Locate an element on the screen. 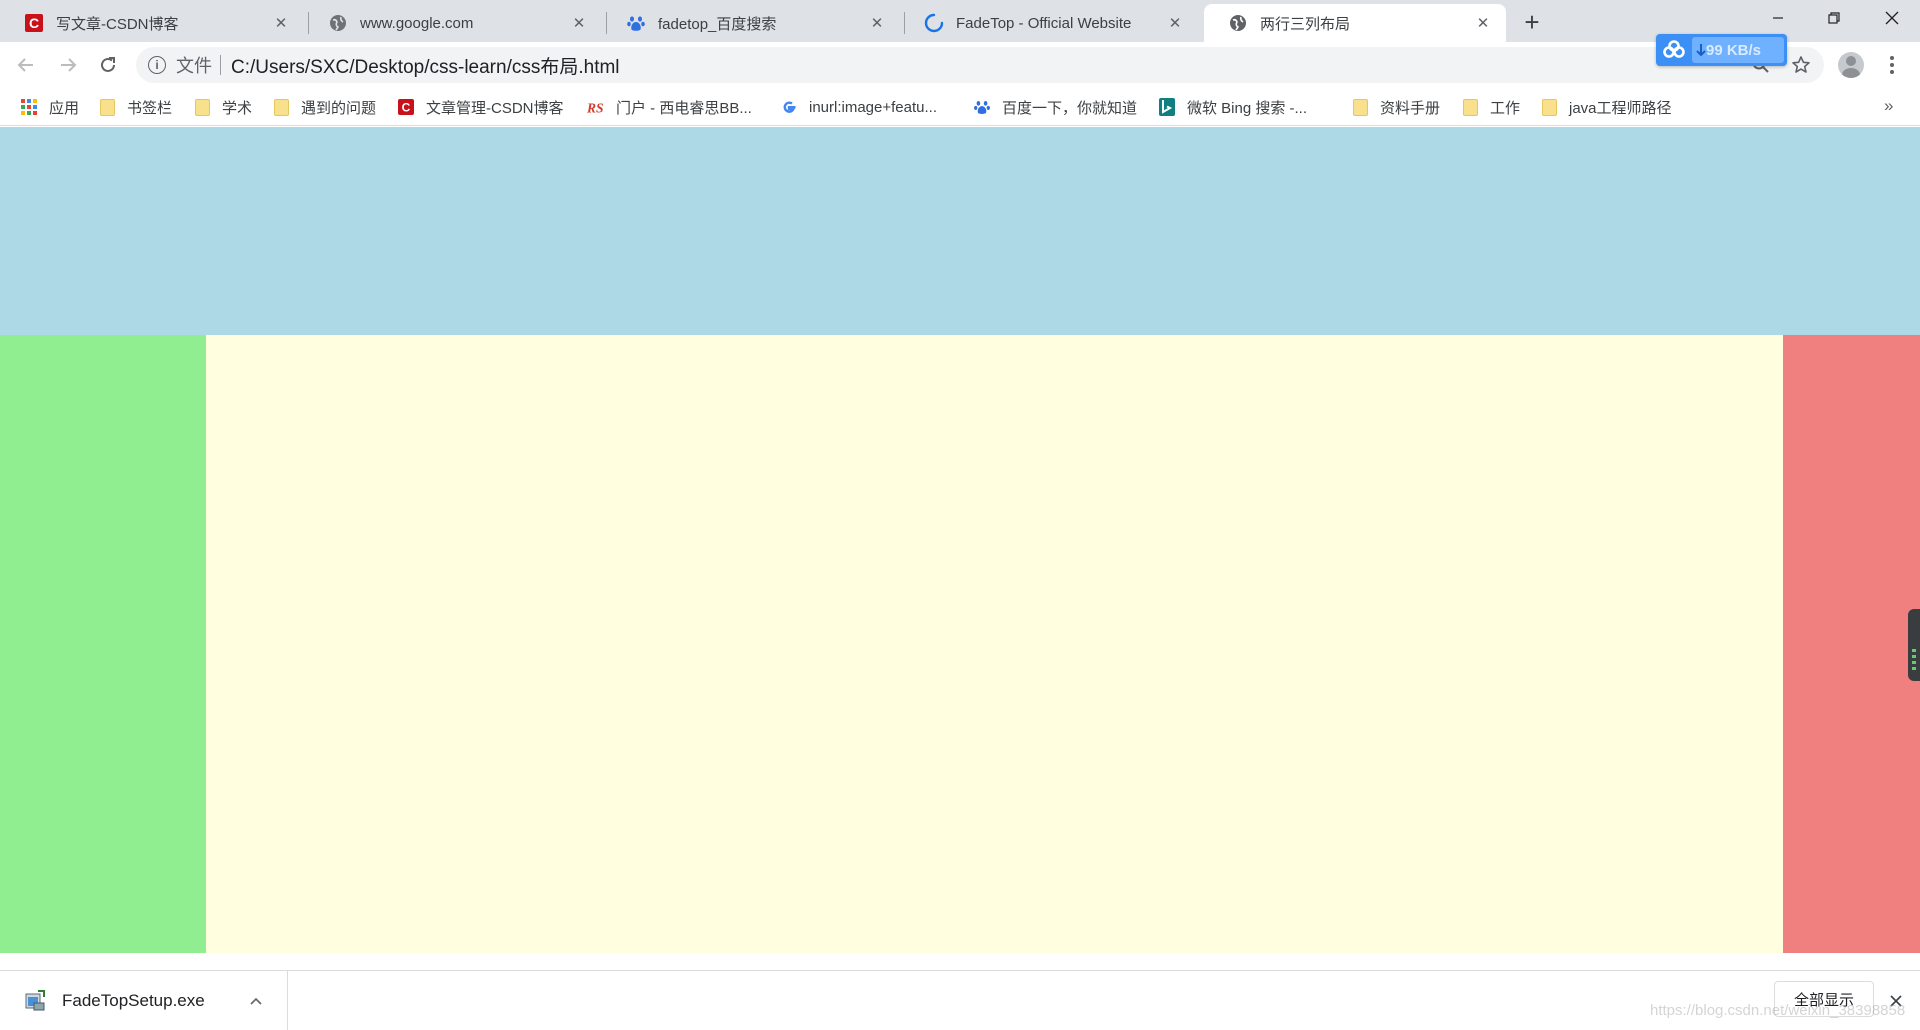 This screenshot has width=1920, height=1030. divider is located at coordinates (220, 65).